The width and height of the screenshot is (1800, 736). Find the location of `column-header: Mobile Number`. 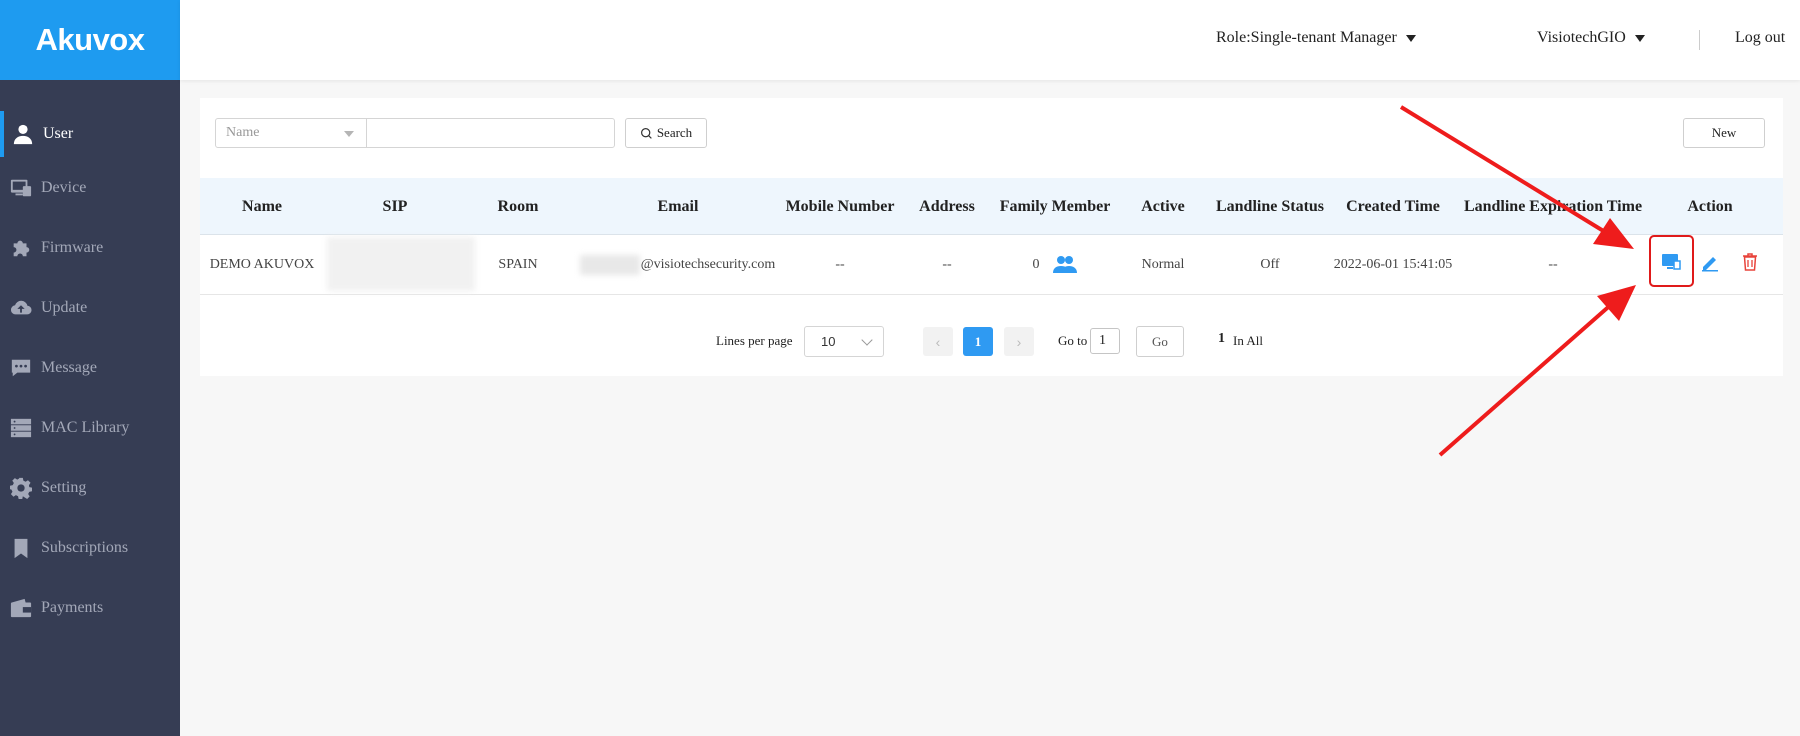

column-header: Mobile Number is located at coordinates (840, 206).